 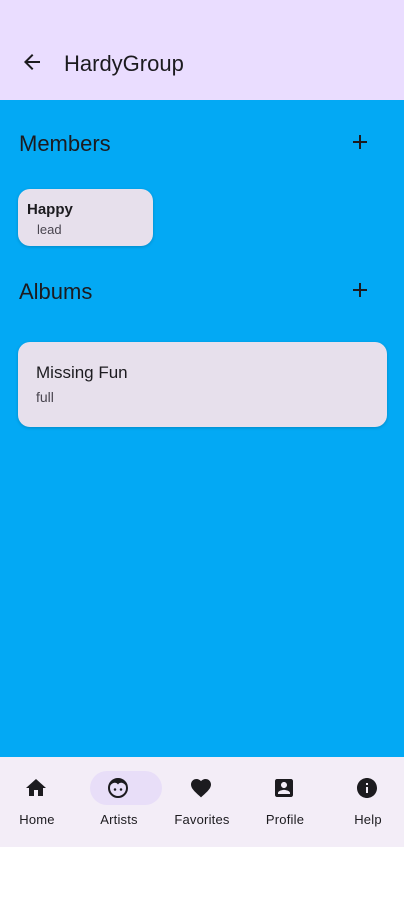 What do you see at coordinates (284, 788) in the screenshot?
I see `profile-icon` at bounding box center [284, 788].